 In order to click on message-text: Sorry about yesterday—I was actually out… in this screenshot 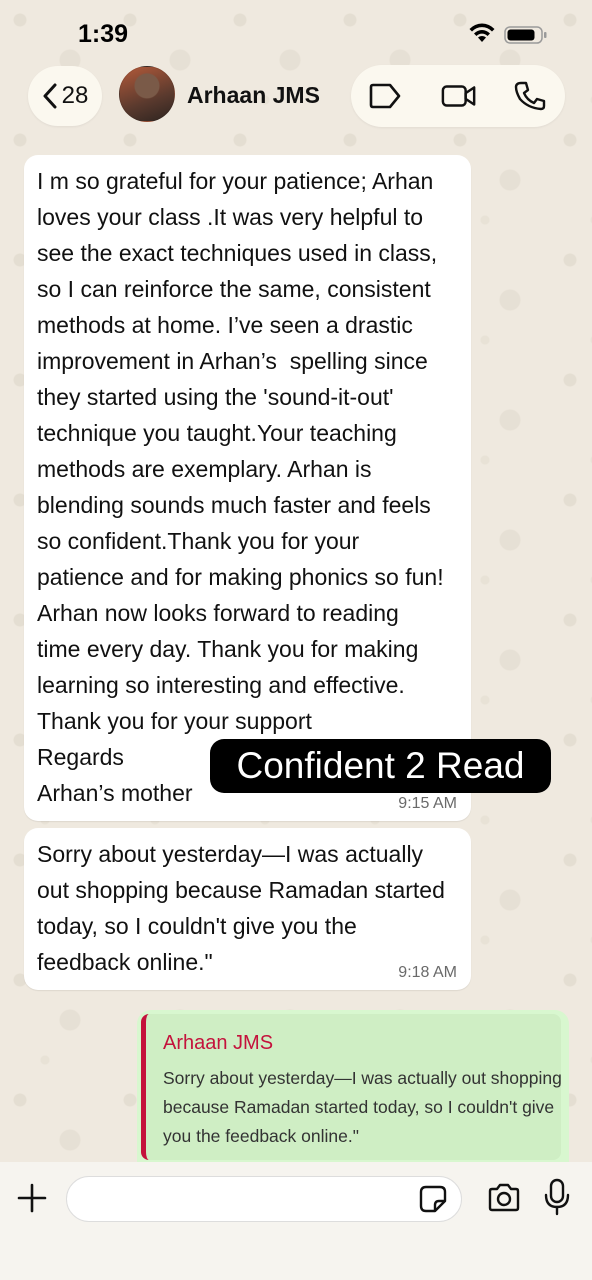, I will do `click(241, 908)`.